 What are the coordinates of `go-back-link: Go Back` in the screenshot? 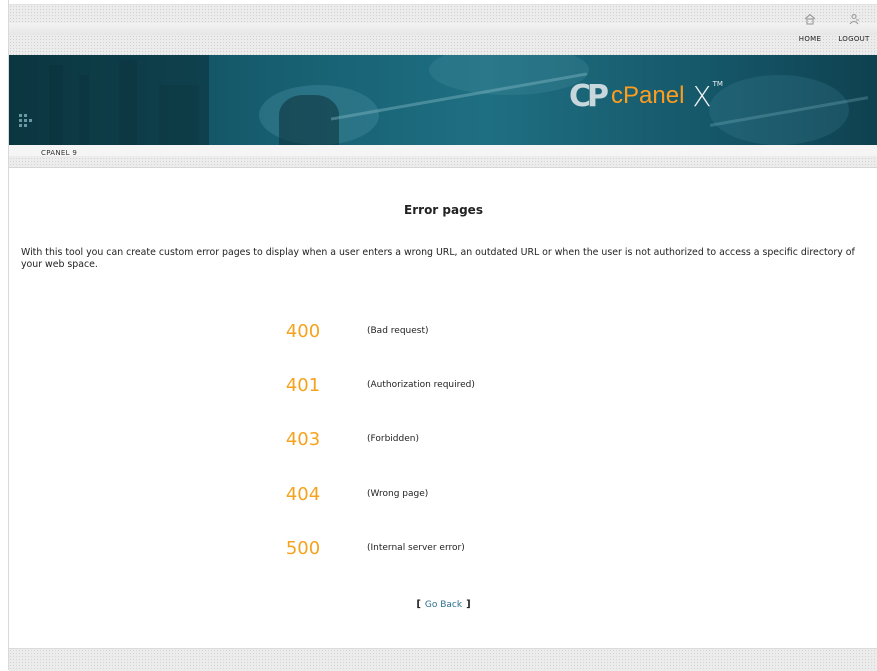 It's located at (443, 605).